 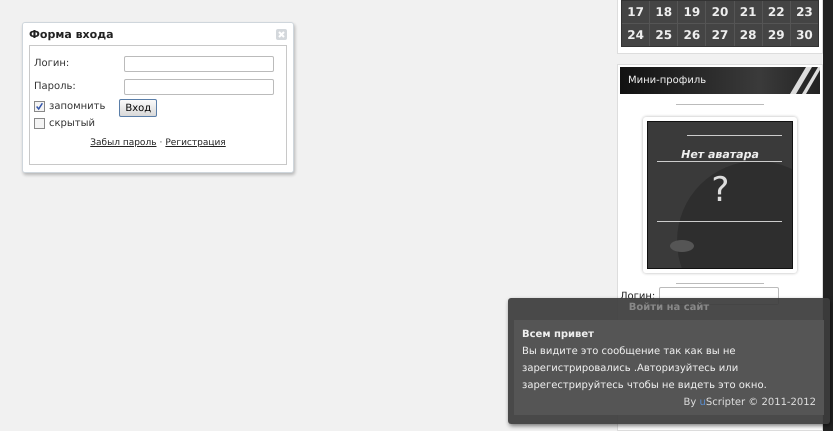 What do you see at coordinates (748, 12) in the screenshot?
I see `calendar-day: 21` at bounding box center [748, 12].